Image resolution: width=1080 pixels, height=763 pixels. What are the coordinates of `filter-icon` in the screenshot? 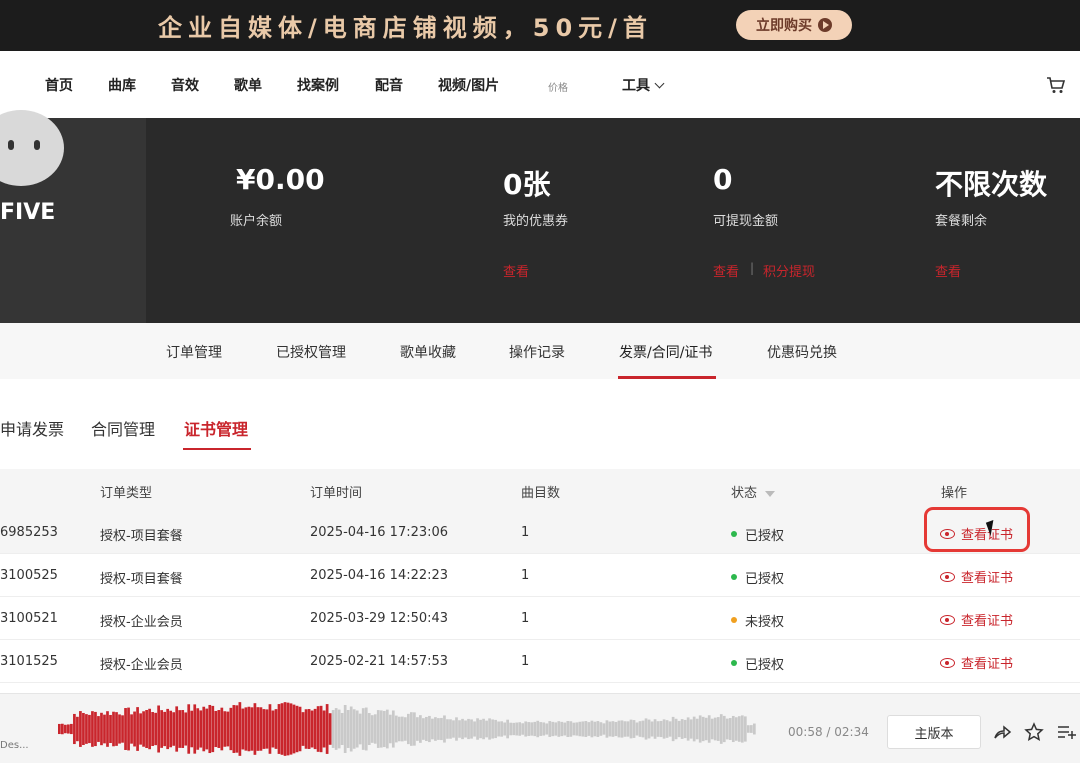 It's located at (770, 493).